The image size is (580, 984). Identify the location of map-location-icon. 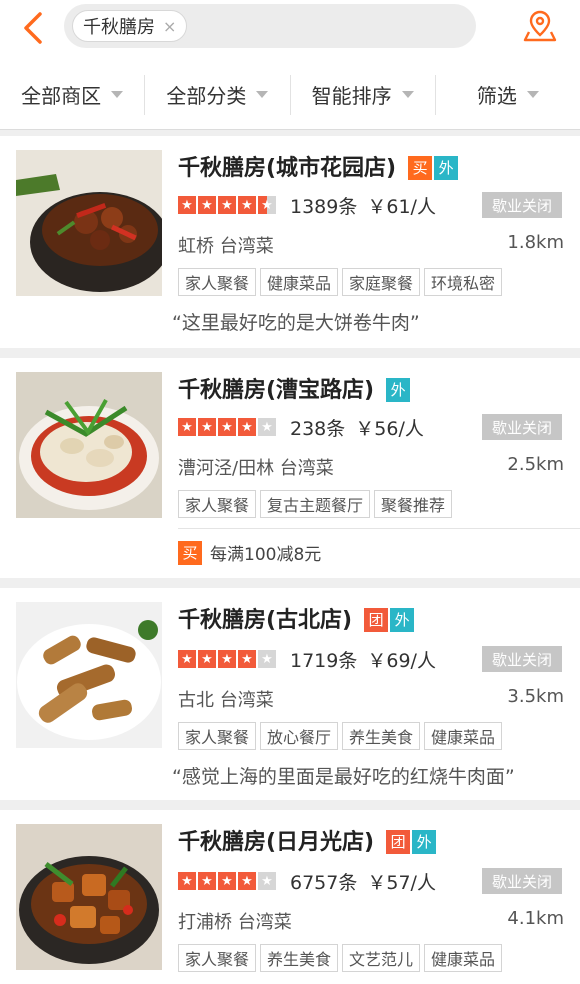
(540, 26).